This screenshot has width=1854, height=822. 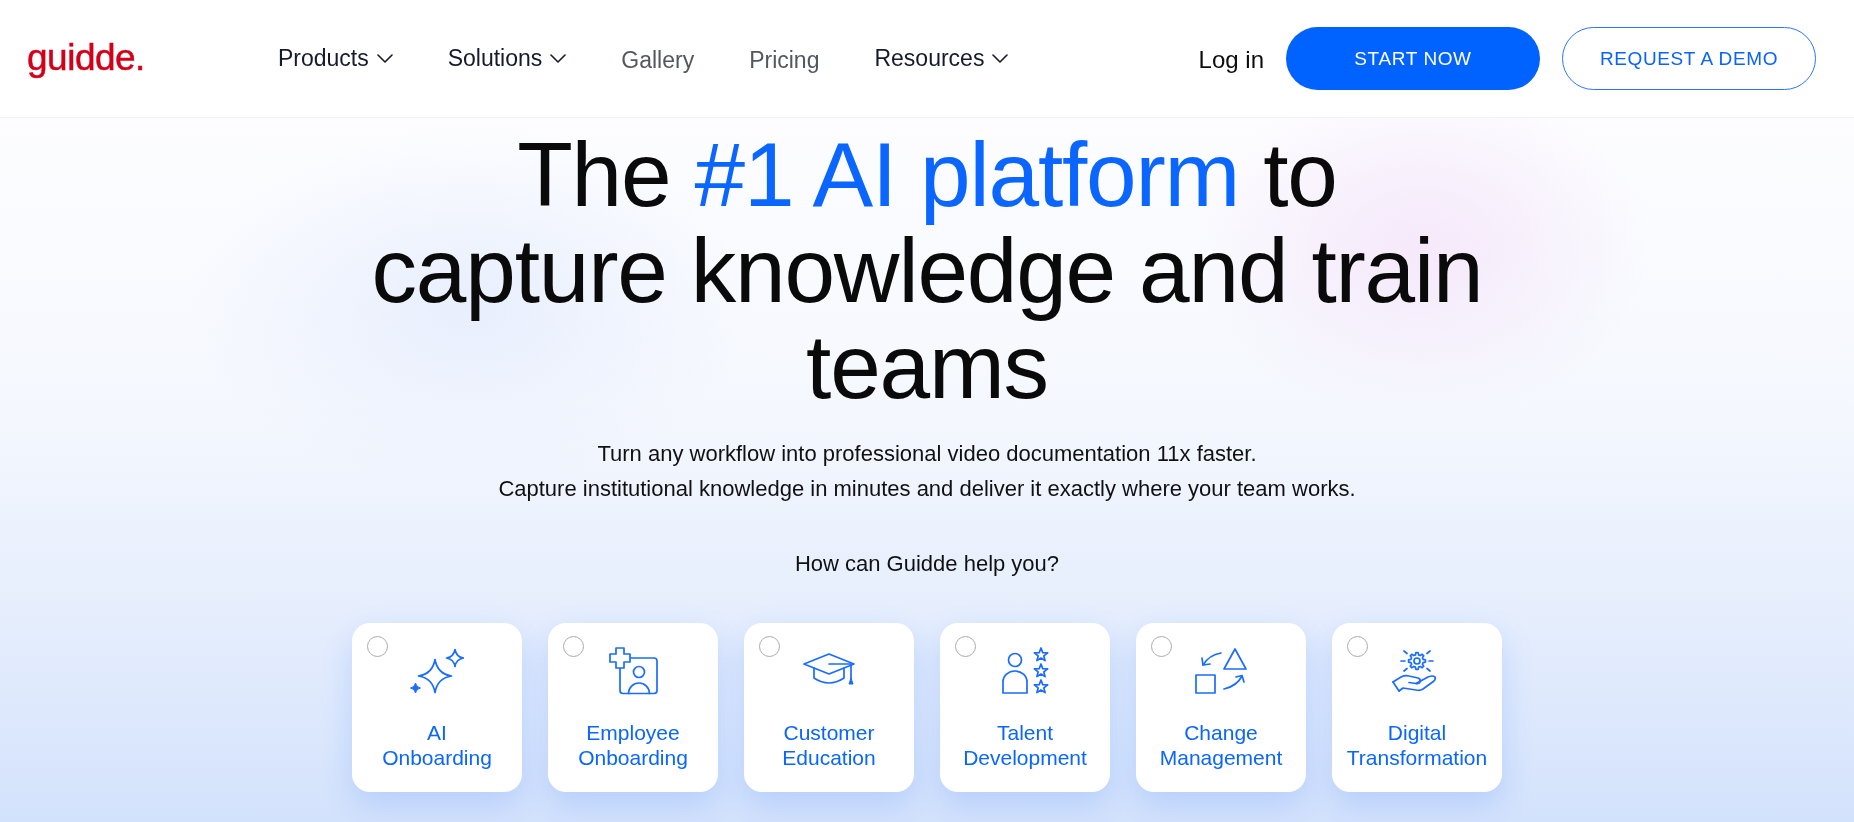 What do you see at coordinates (1221, 671) in the screenshot?
I see `shapes-arrows-icon` at bounding box center [1221, 671].